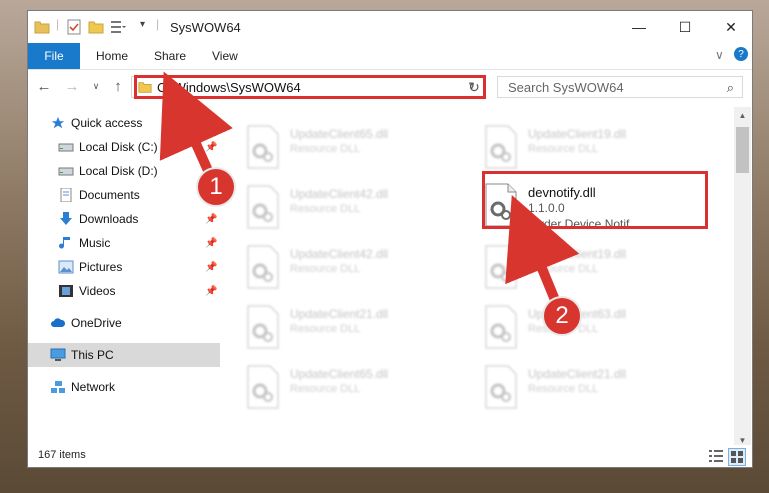 The width and height of the screenshot is (769, 493). Describe the element at coordinates (96, 86) in the screenshot. I see `recent-locations-button: ∨` at that location.